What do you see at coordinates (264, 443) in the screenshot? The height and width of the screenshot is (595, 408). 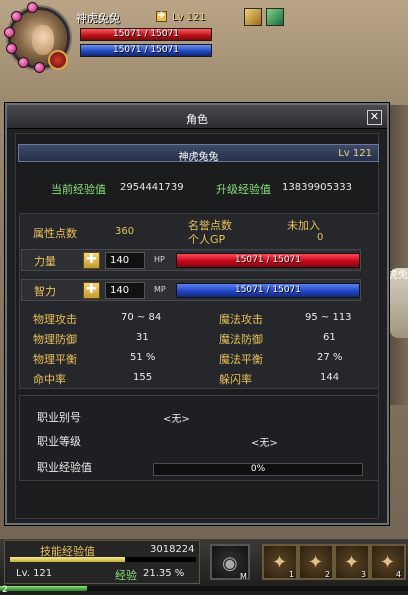 I see `job-level-value: <无>` at bounding box center [264, 443].